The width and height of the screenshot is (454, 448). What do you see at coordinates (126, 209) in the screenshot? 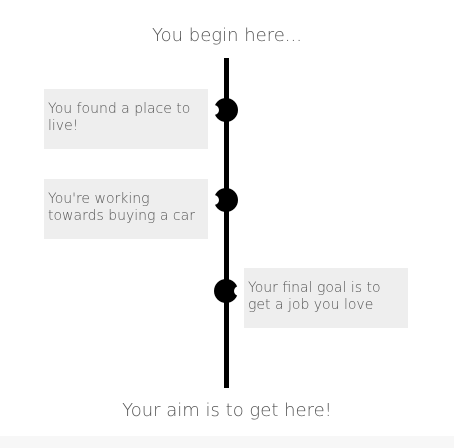
I see `milestone-card-2: You're working towards buying a car` at bounding box center [126, 209].